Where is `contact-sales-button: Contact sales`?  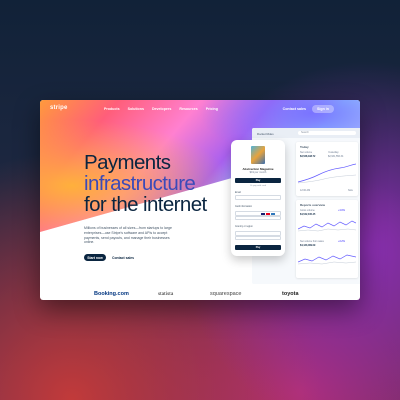 contact-sales-button: Contact sales is located at coordinates (123, 258).